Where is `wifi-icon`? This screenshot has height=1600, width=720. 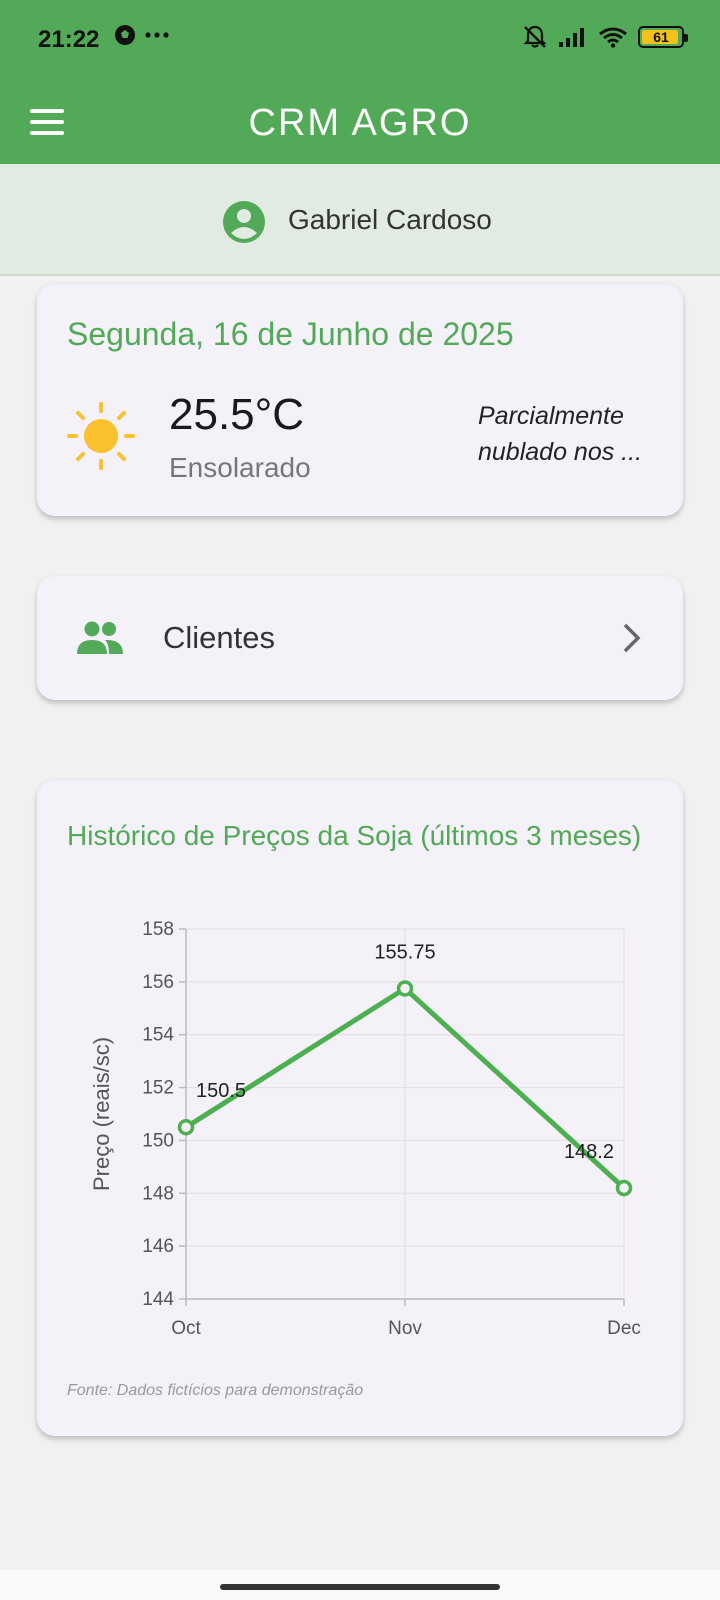 wifi-icon is located at coordinates (613, 37).